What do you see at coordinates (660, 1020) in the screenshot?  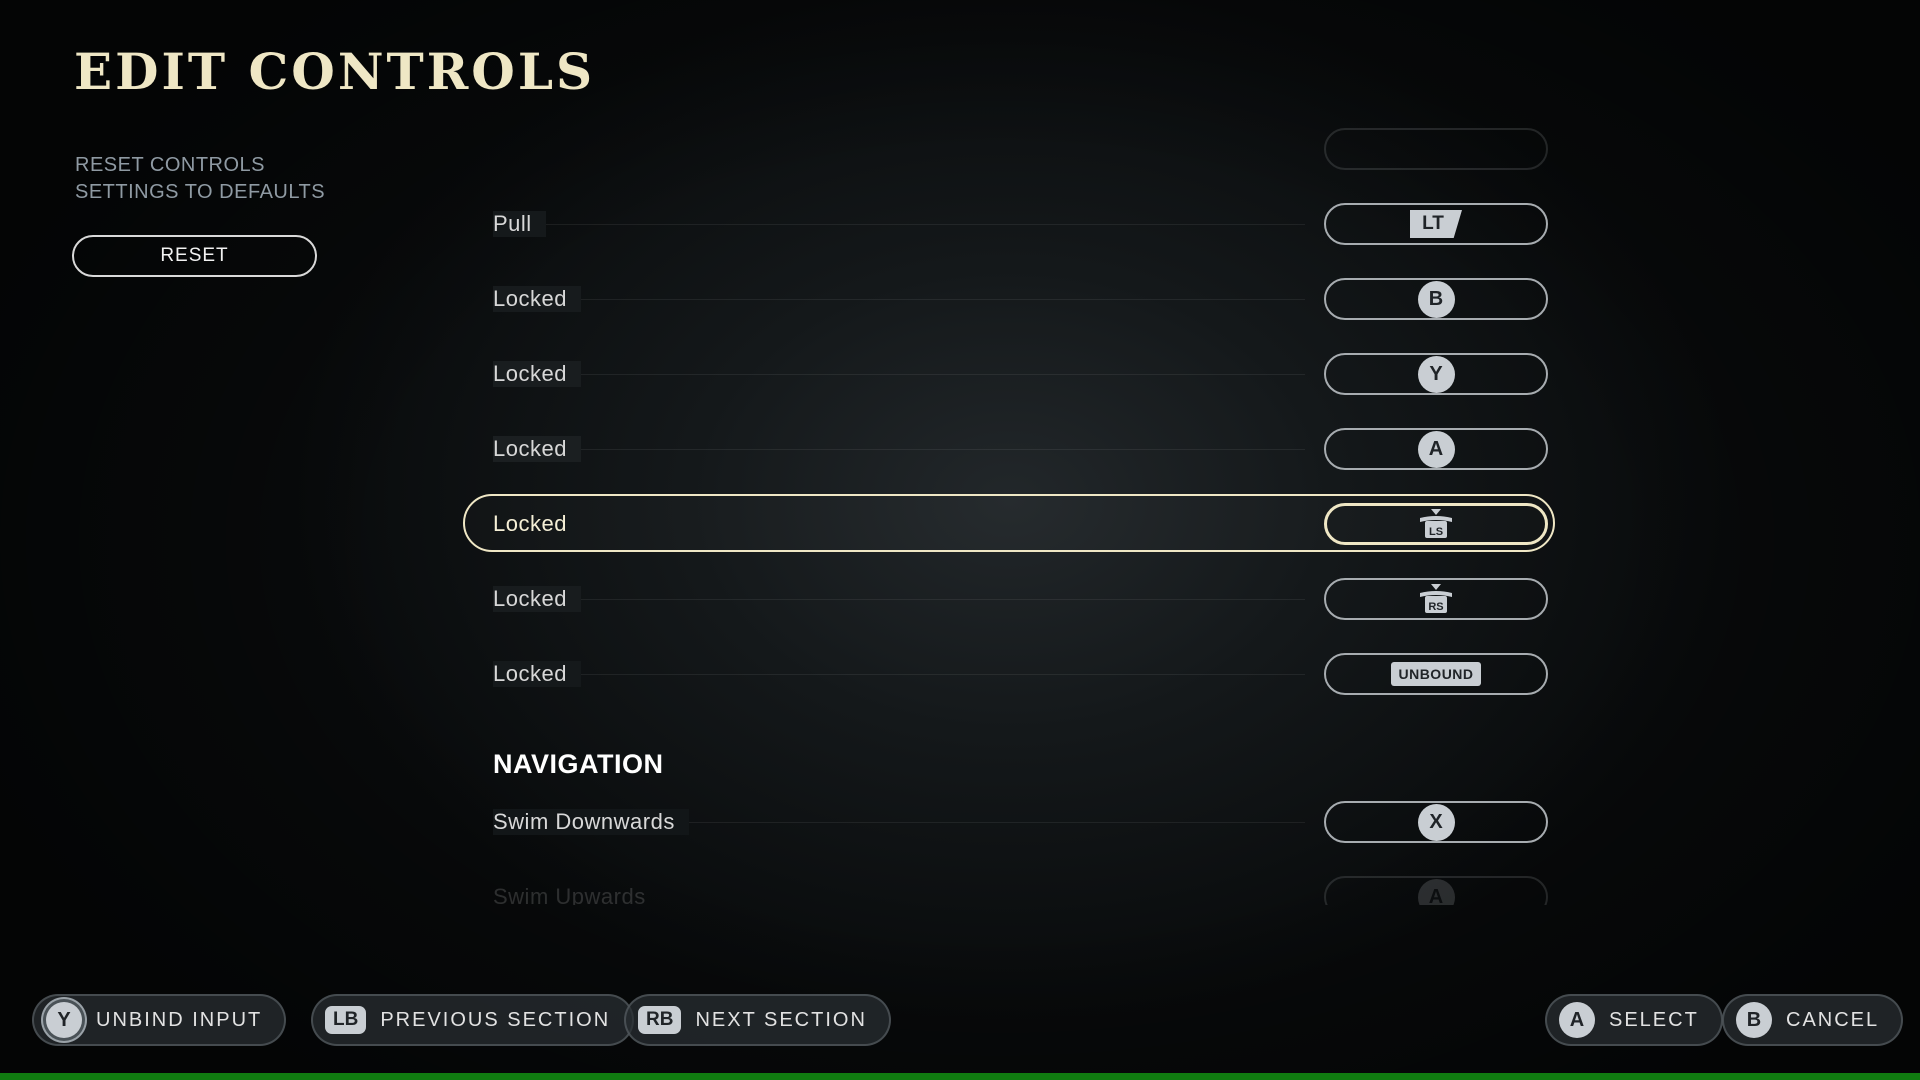 I see `rb-button-icon: RB` at bounding box center [660, 1020].